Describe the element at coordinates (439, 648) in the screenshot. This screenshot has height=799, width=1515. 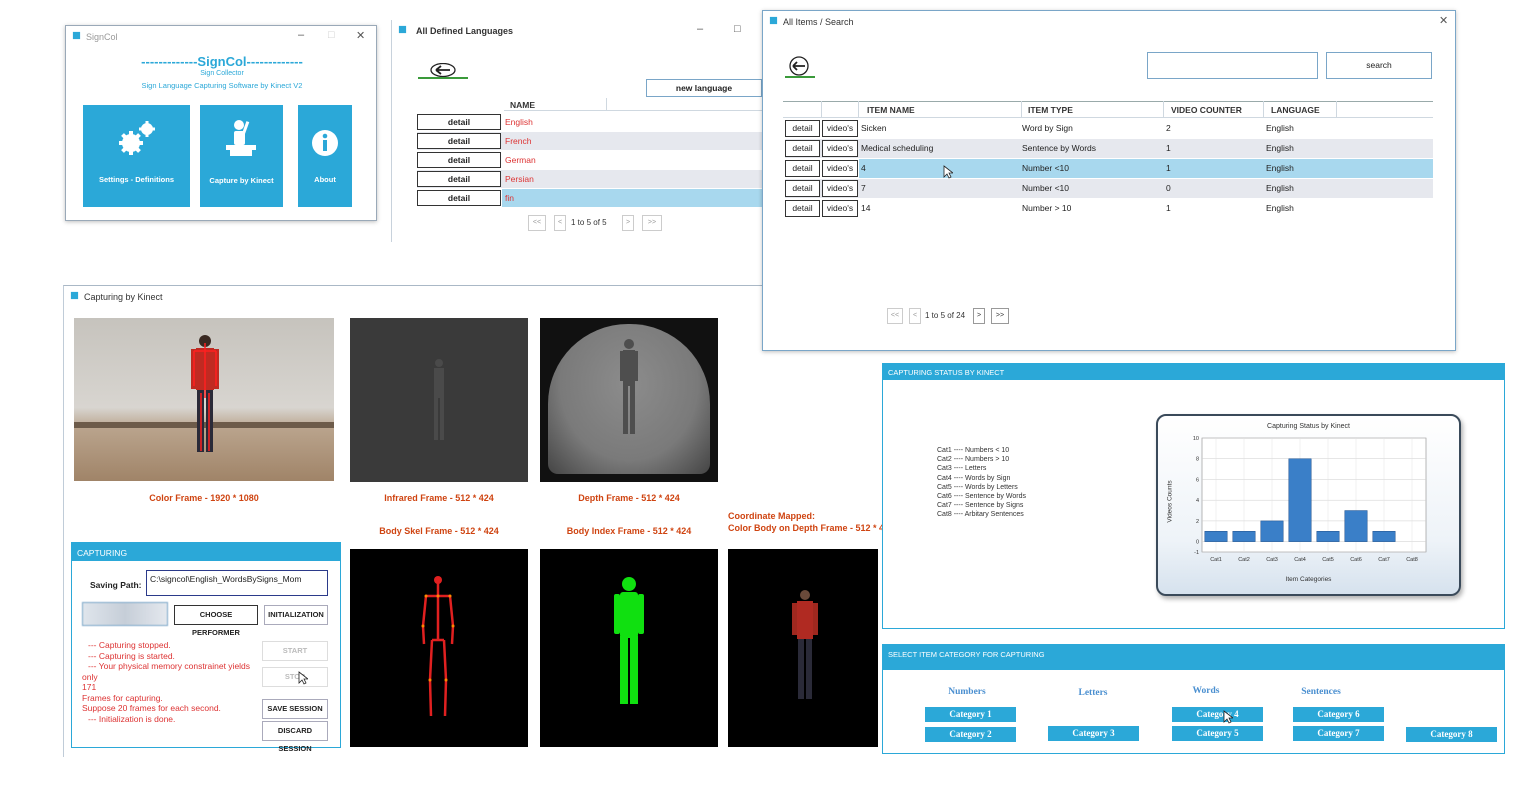
I see `body-skel-frame` at that location.